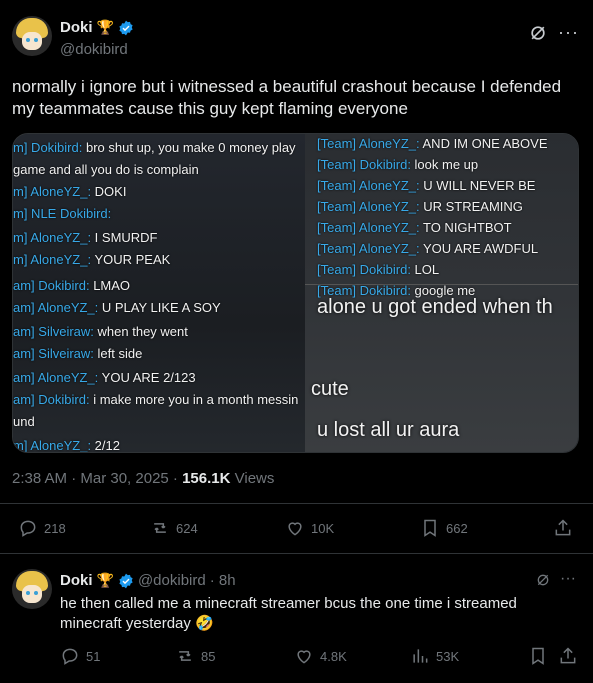  Describe the element at coordinates (479, 185) in the screenshot. I see `chat-message: U WILL NEVER BE` at that location.